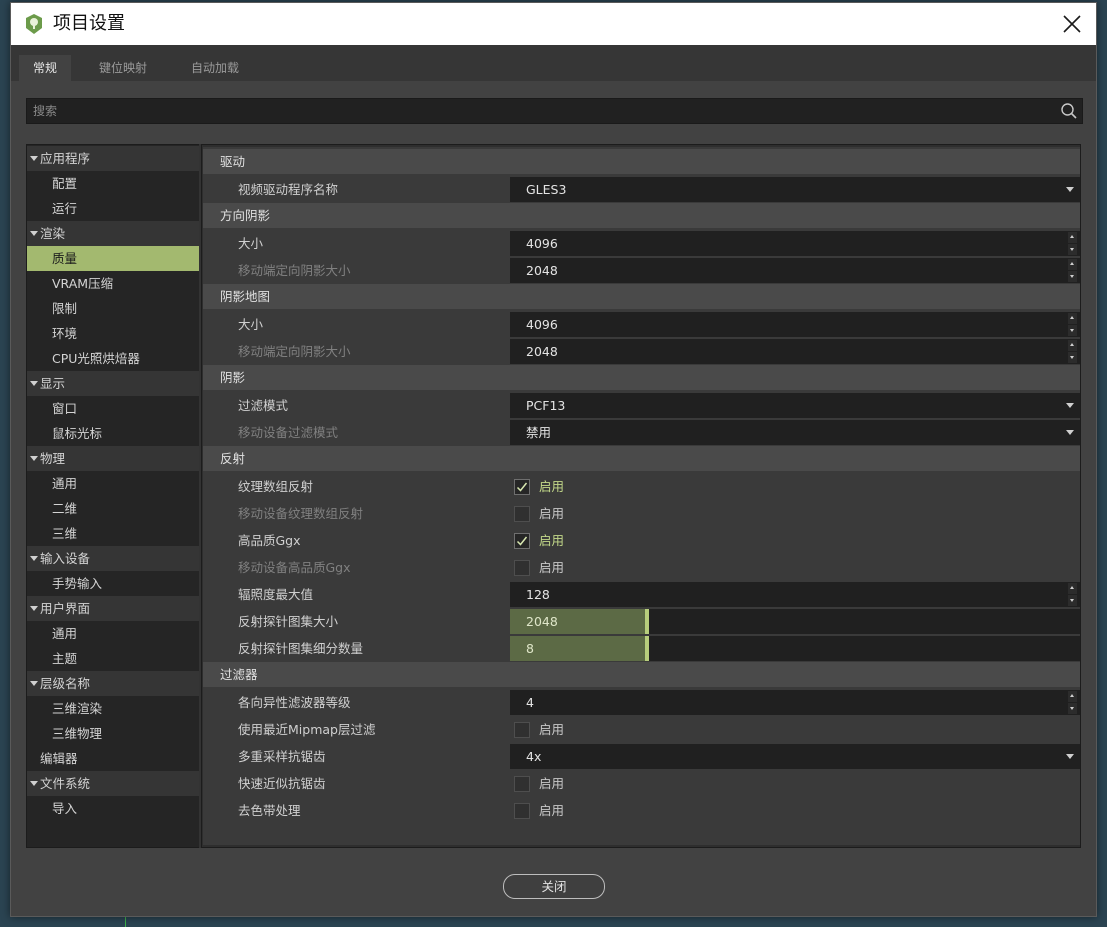 This screenshot has height=927, width=1107. What do you see at coordinates (538, 594) in the screenshot?
I see `field-value: 128` at bounding box center [538, 594].